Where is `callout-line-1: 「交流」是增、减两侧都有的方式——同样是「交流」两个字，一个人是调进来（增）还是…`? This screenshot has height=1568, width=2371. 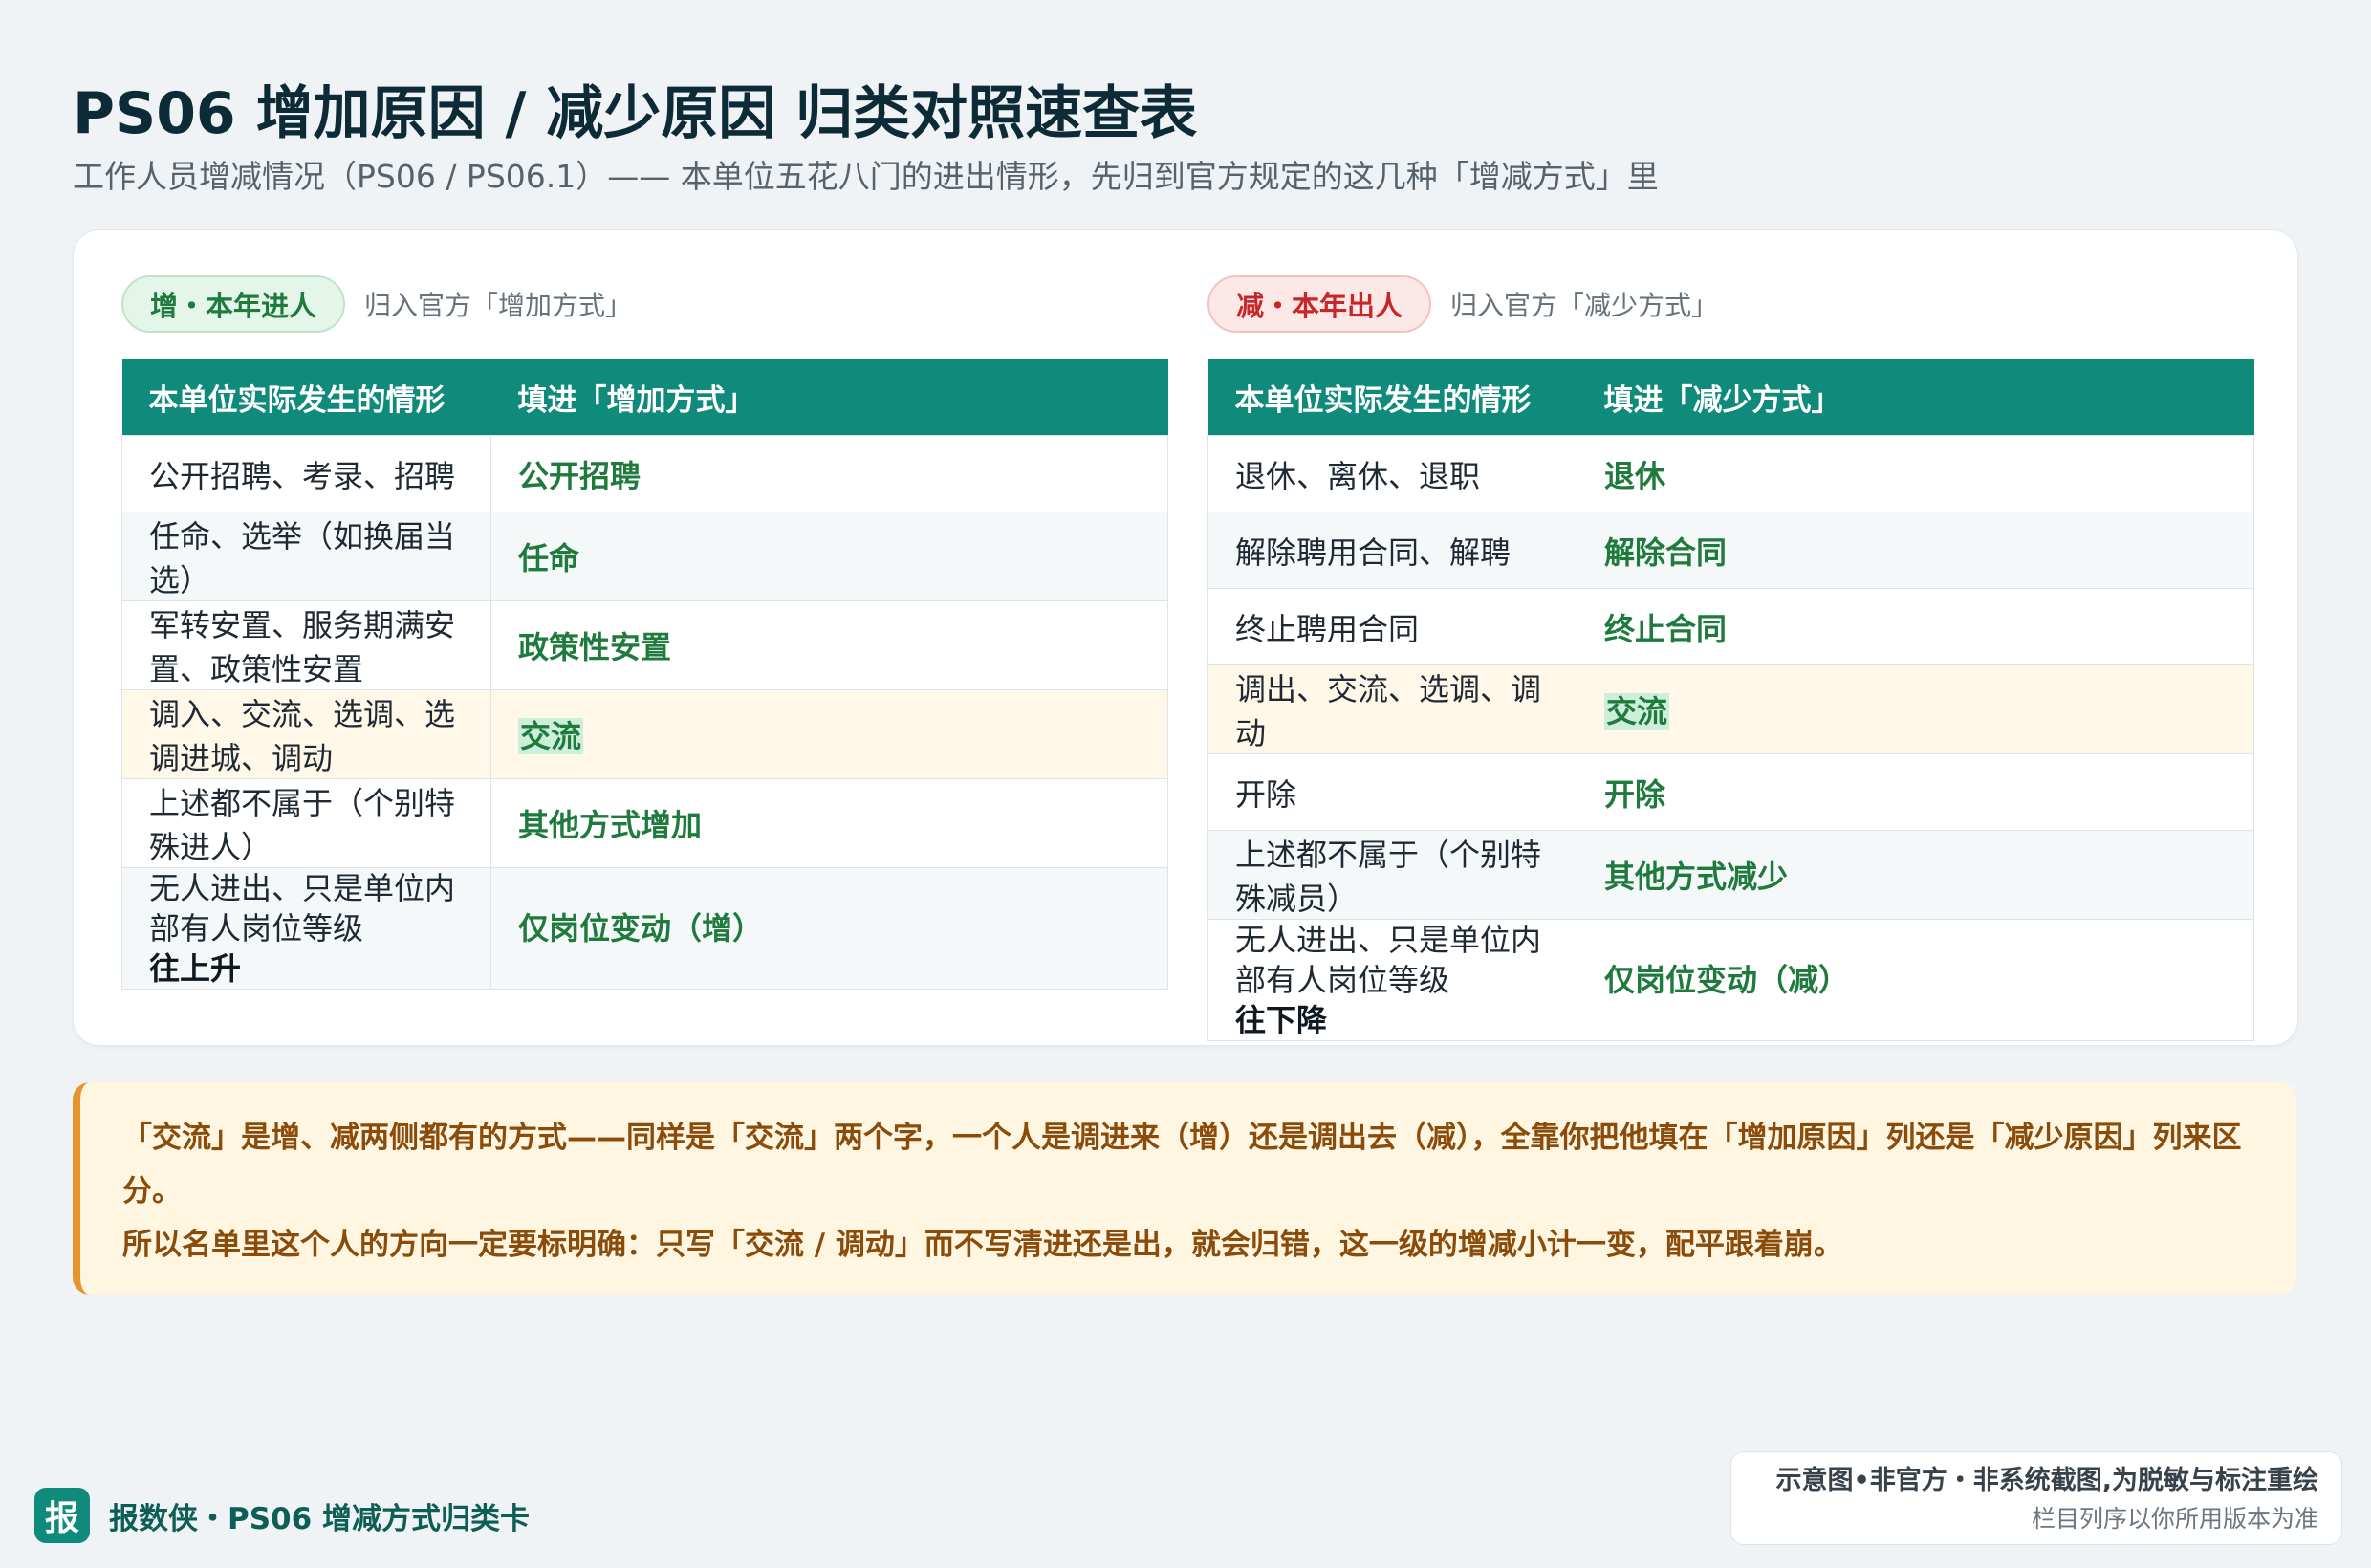
callout-line-1: 「交流」是增、减两侧都有的方式——同样是「交流」两个字，一个人是调进来（增）还是… is located at coordinates (1182, 1165).